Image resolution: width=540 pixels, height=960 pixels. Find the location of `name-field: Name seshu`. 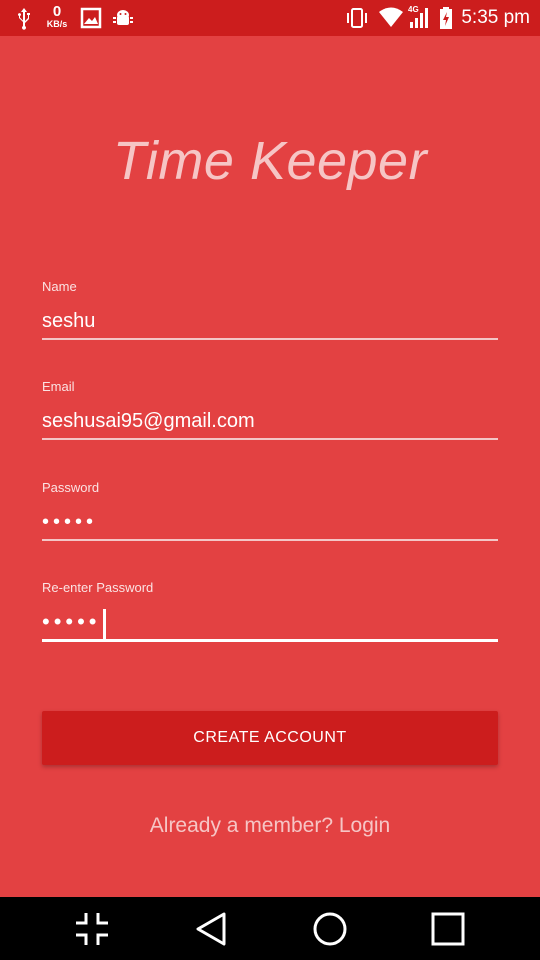

name-field: Name seshu is located at coordinates (270, 309).